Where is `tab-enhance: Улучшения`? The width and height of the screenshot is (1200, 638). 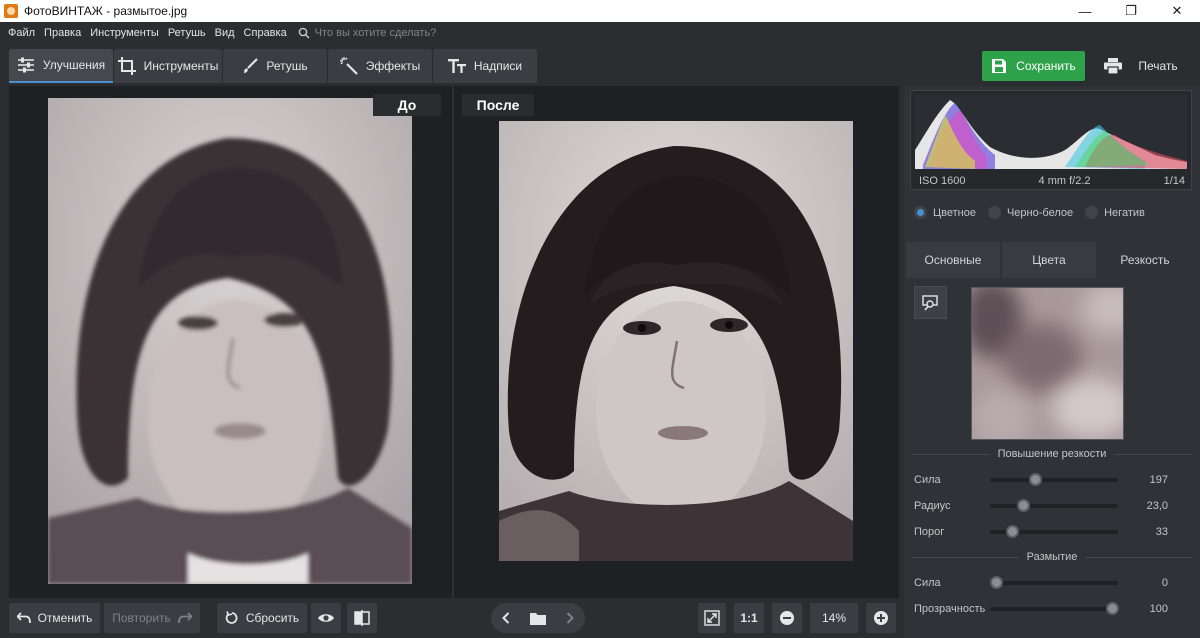
tab-enhance: Улучшения is located at coordinates (61, 66).